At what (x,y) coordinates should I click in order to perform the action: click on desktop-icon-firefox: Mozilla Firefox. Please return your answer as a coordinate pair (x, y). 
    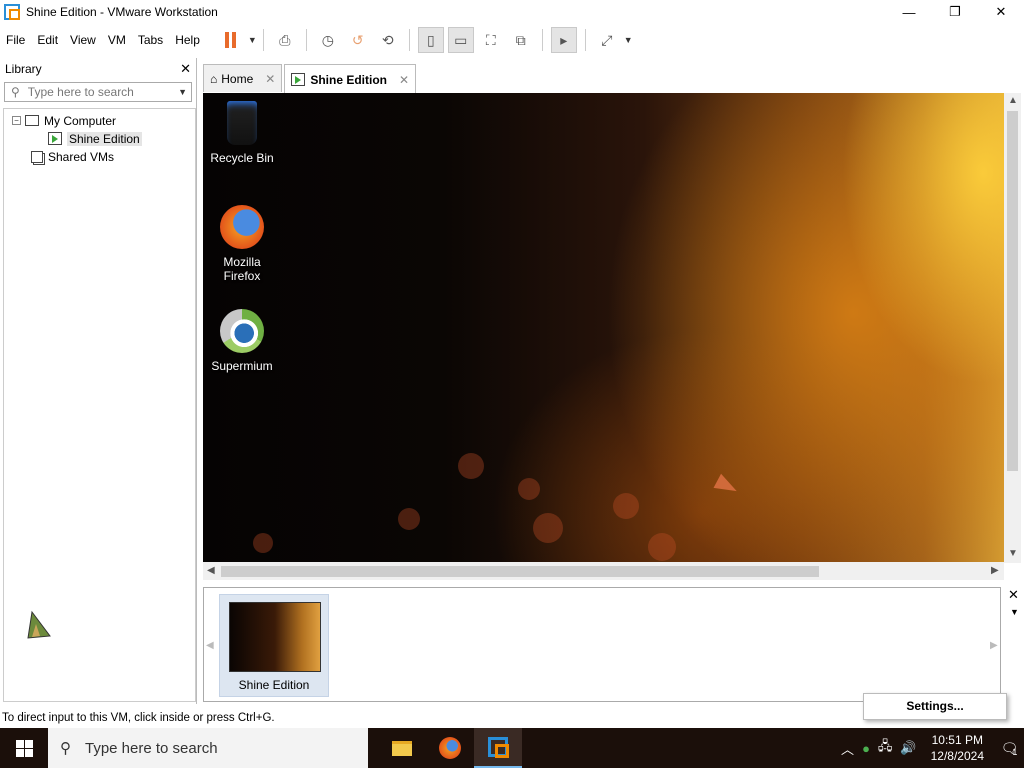
    Looking at the image, I should click on (242, 244).